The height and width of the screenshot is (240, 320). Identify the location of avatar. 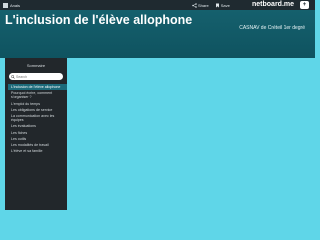
(5, 5).